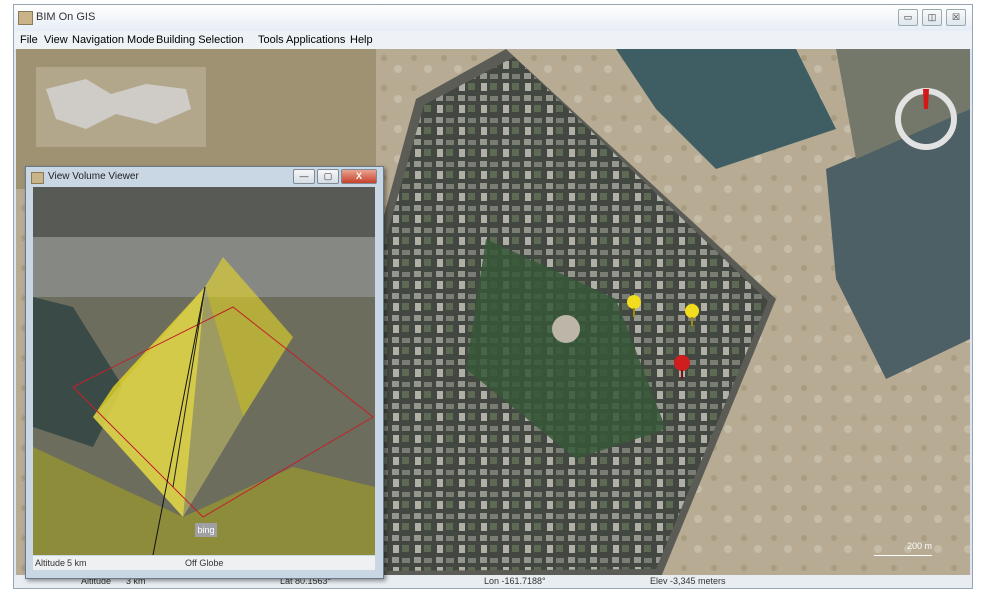  I want to click on menu-tools: Tools, so click(271, 40).